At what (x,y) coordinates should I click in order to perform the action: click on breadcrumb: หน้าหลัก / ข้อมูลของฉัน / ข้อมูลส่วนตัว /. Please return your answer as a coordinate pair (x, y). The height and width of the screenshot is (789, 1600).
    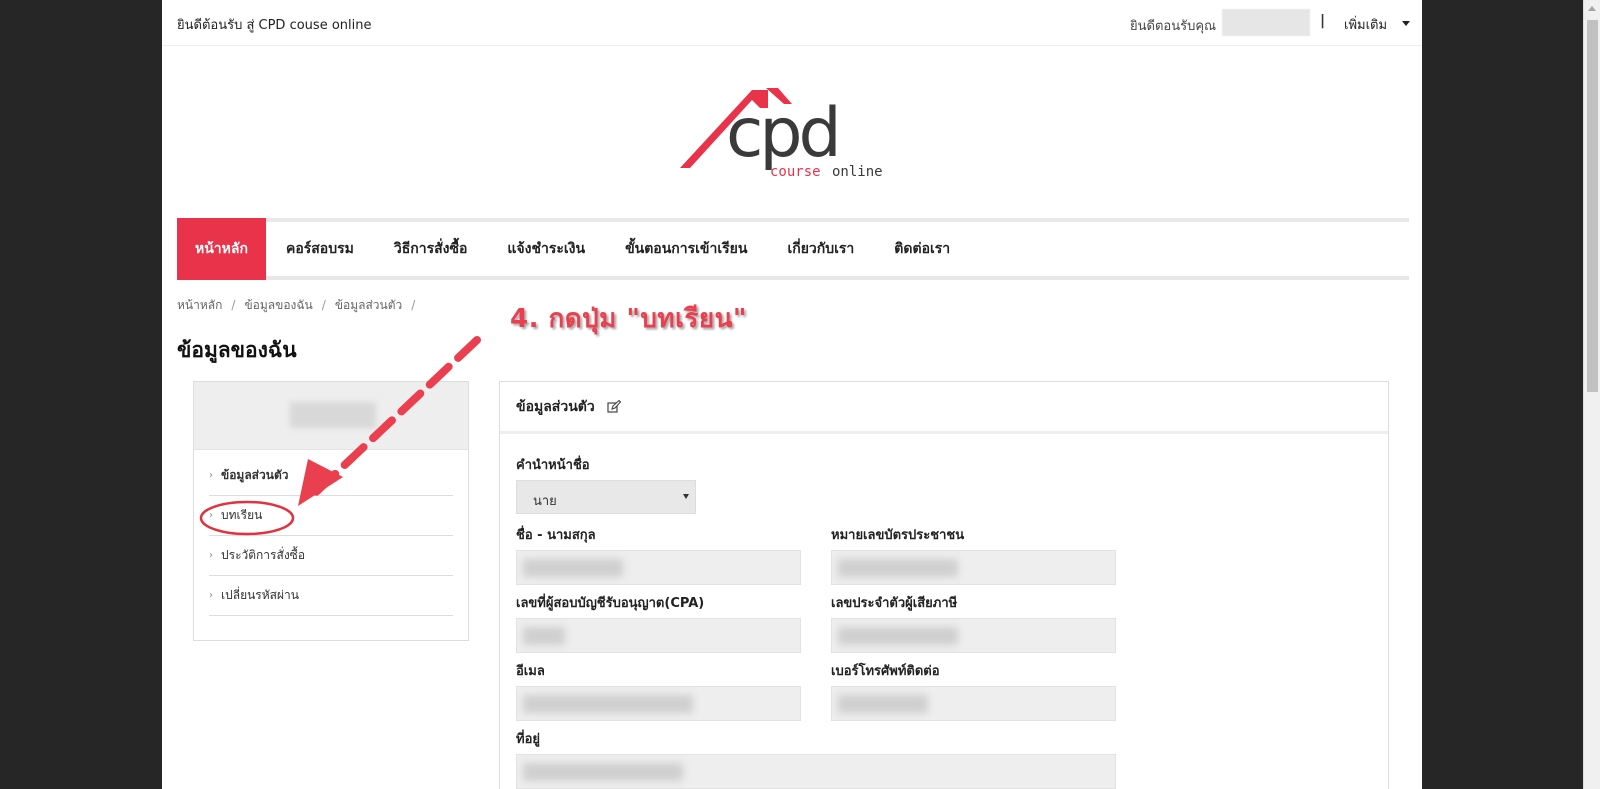
    Looking at the image, I should click on (296, 305).